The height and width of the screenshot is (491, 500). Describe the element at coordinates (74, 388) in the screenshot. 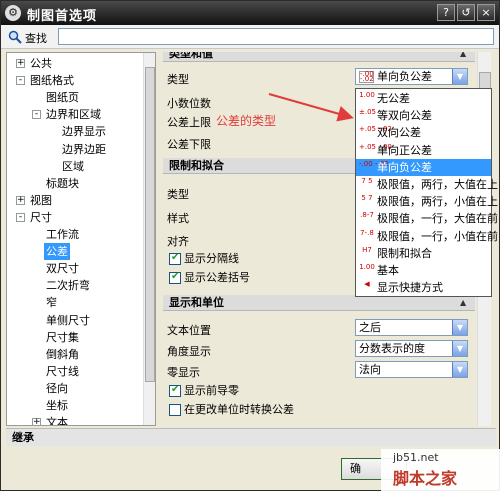

I see `tree-item: 径向` at that location.